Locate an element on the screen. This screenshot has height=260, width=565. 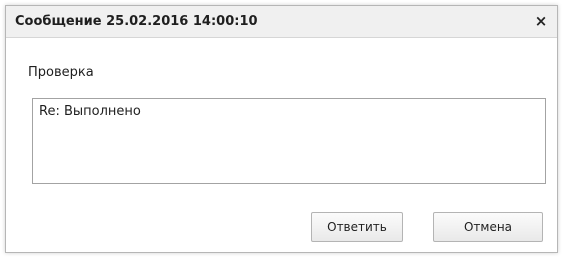
dialog-title: Сообщение 25.02.2016 14:00:10 is located at coordinates (136, 21).